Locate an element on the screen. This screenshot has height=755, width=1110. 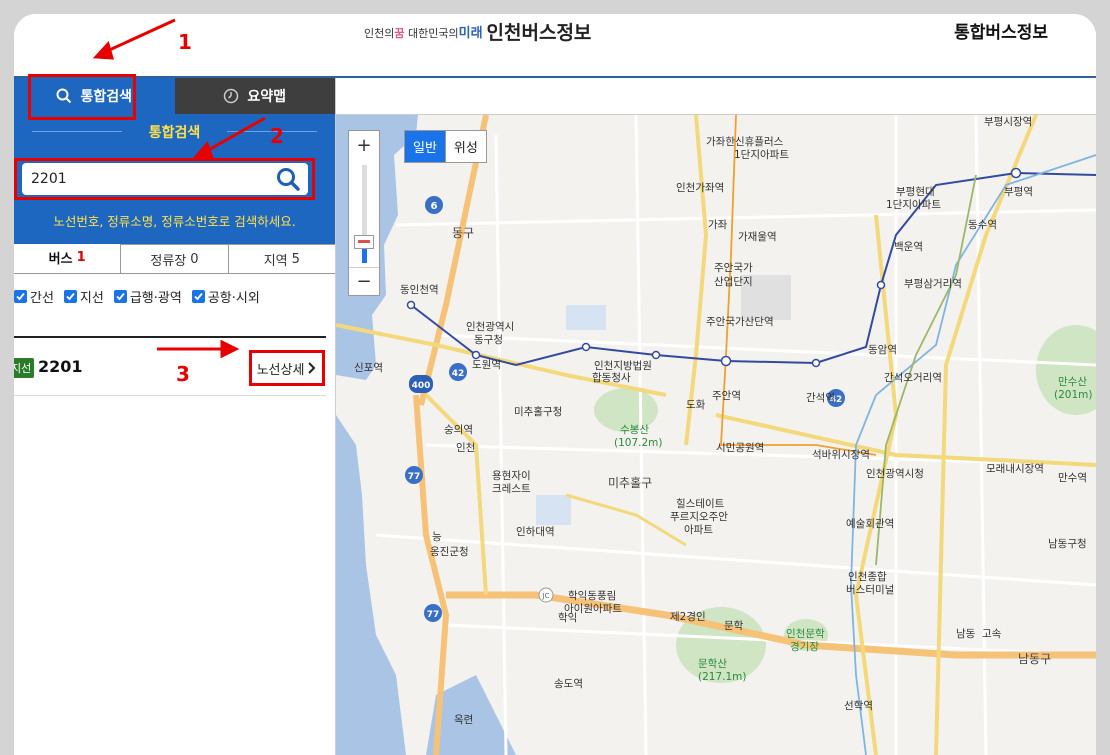
zoom-level-fill is located at coordinates (364, 255).